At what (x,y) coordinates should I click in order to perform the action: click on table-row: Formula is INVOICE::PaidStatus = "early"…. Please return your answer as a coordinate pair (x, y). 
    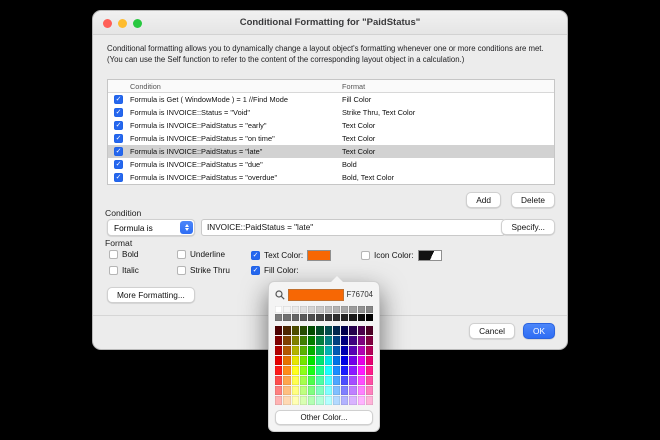
    Looking at the image, I should click on (331, 125).